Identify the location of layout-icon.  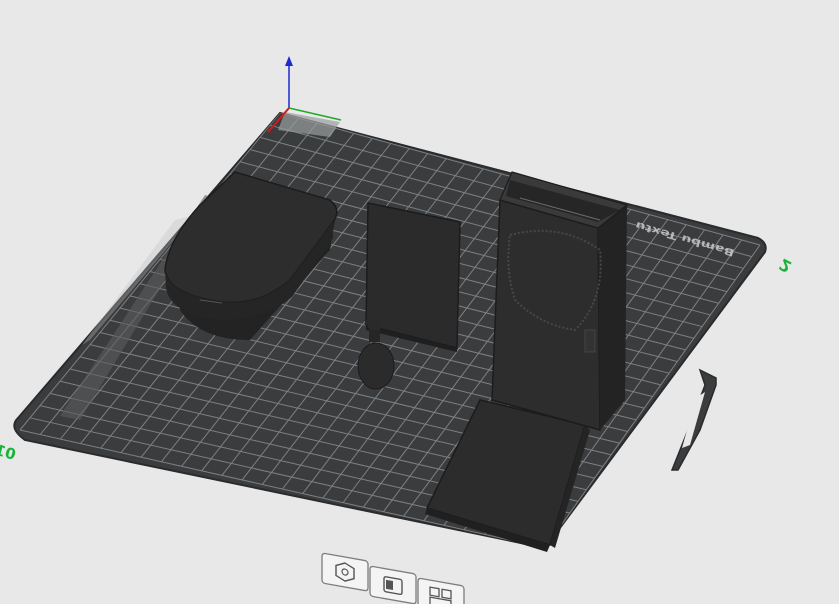
(441, 590).